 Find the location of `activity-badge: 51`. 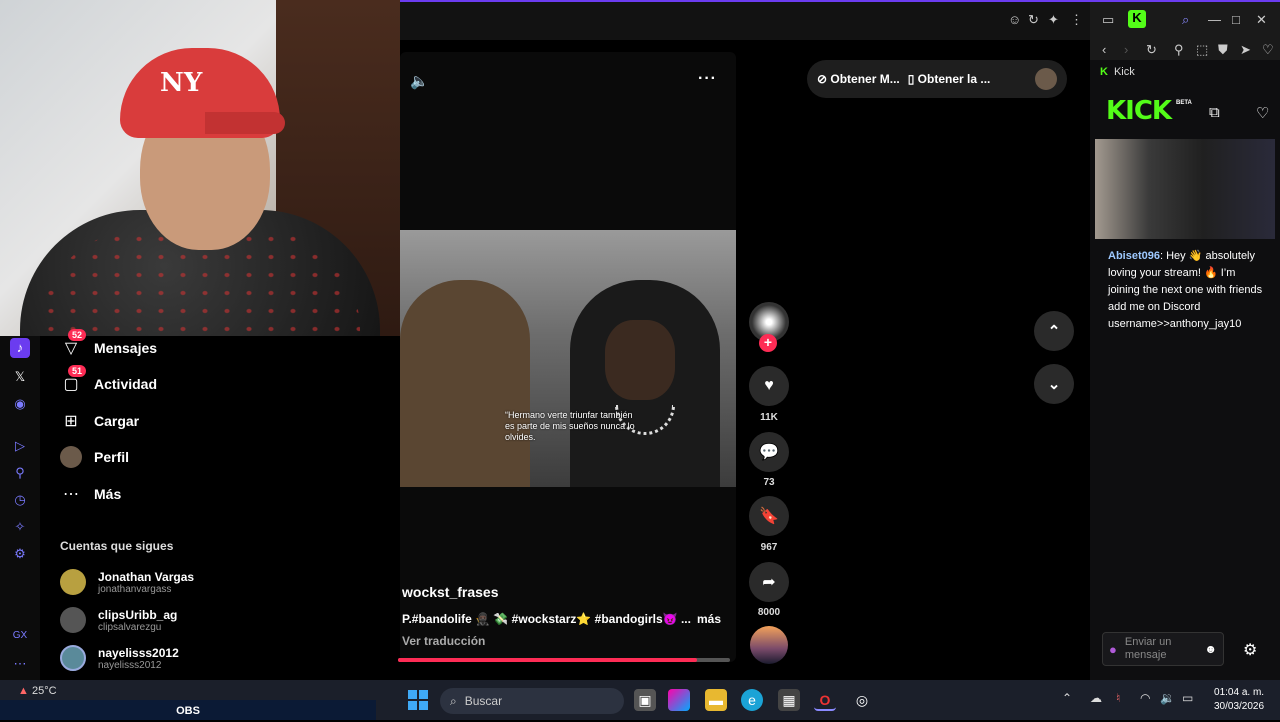

activity-badge: 51 is located at coordinates (77, 371).